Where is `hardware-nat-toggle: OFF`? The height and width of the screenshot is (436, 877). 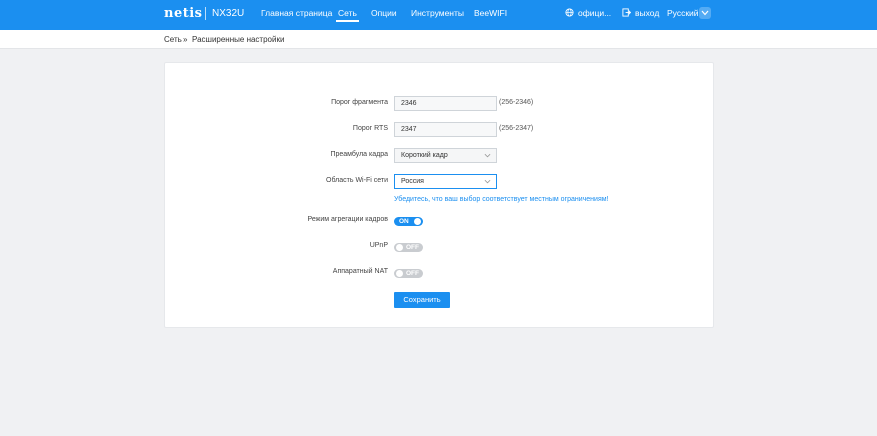 hardware-nat-toggle: OFF is located at coordinates (408, 273).